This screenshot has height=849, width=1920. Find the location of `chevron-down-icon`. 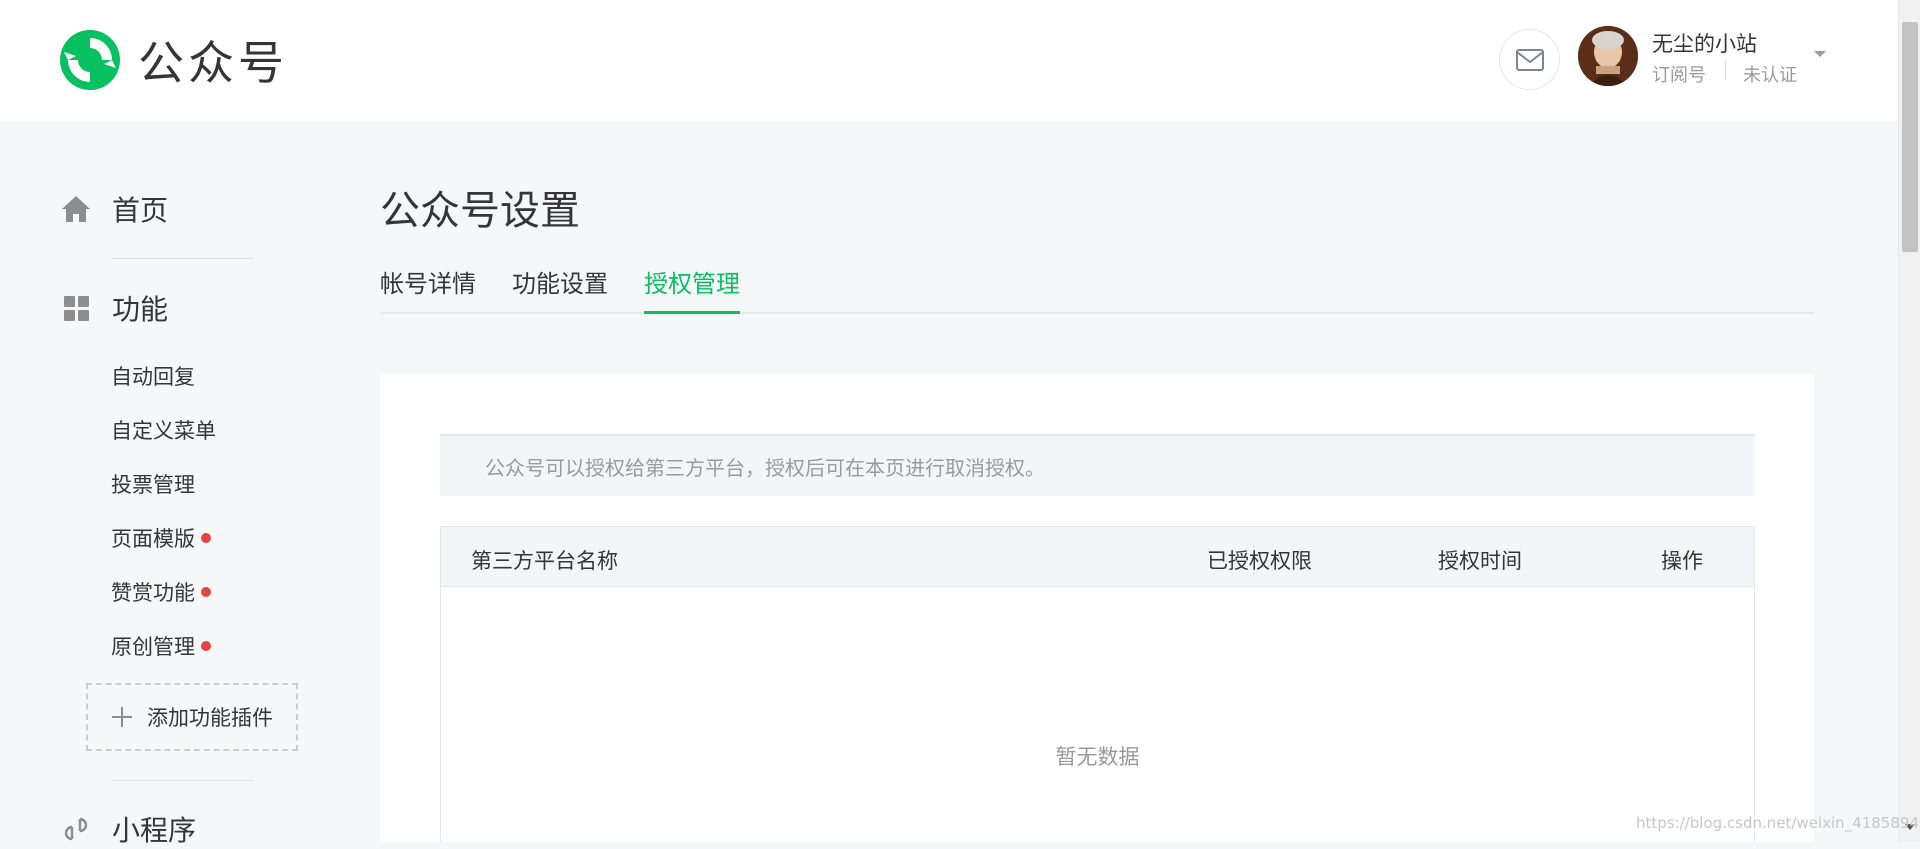

chevron-down-icon is located at coordinates (1820, 54).